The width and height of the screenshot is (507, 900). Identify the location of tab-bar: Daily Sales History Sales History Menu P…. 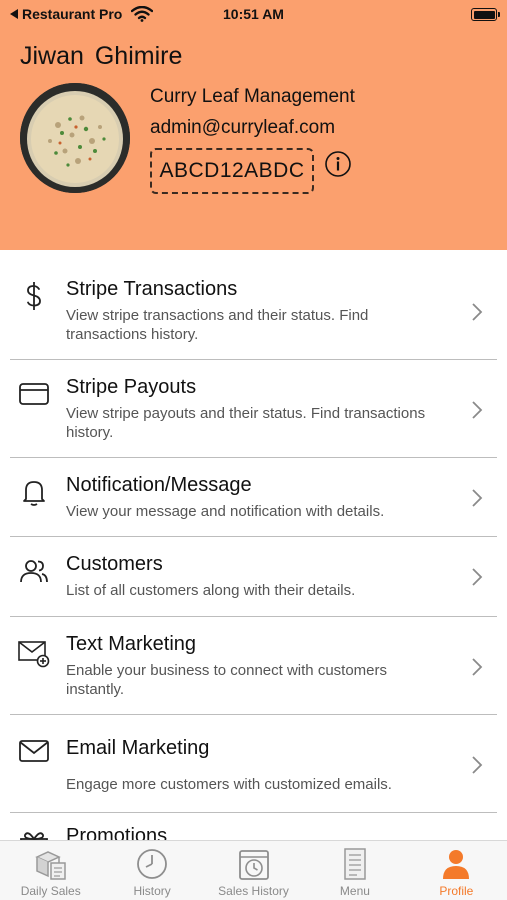
(253, 870).